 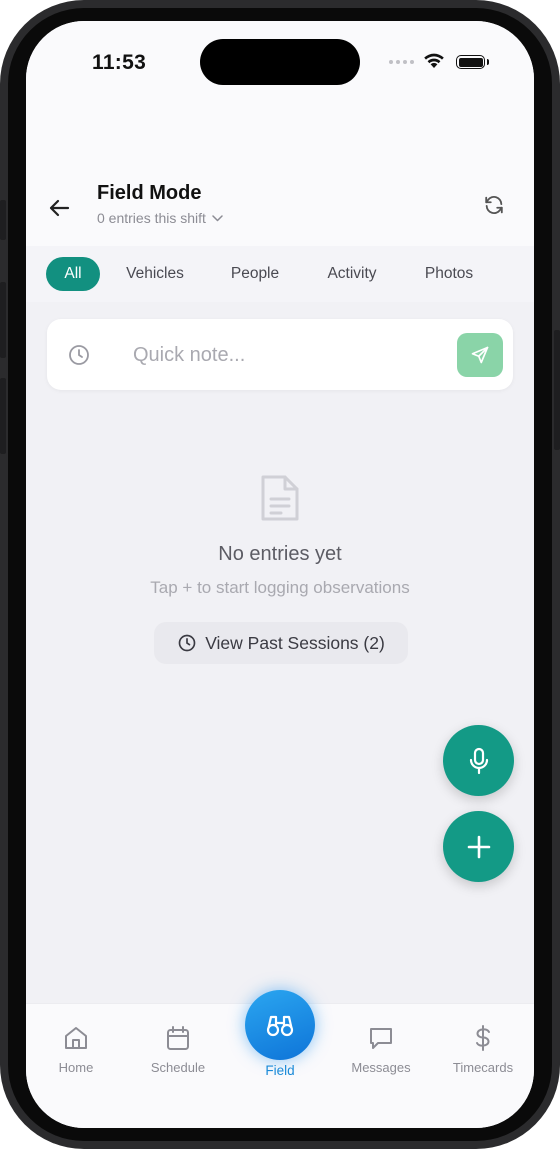 I want to click on shift-entries-dropdown: 0 entries this shift, so click(x=160, y=218).